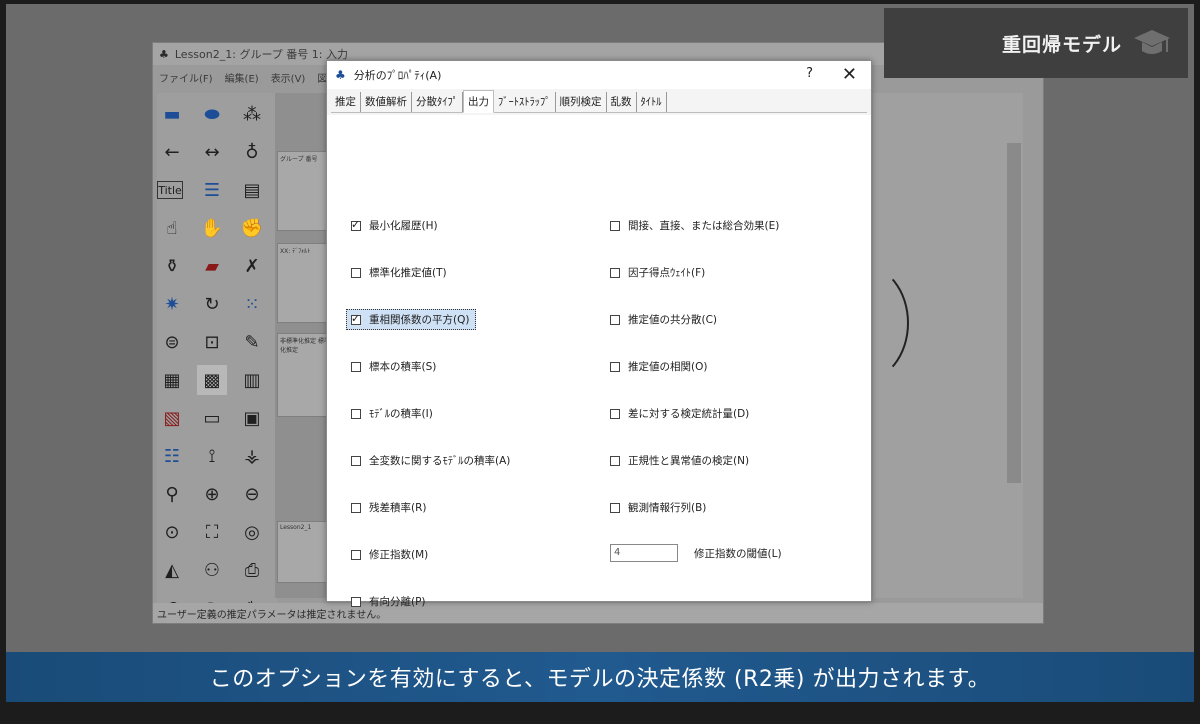 The height and width of the screenshot is (724, 1200). Describe the element at coordinates (581, 102) in the screenshot. I see `tab-permutations: 順列検定` at that location.